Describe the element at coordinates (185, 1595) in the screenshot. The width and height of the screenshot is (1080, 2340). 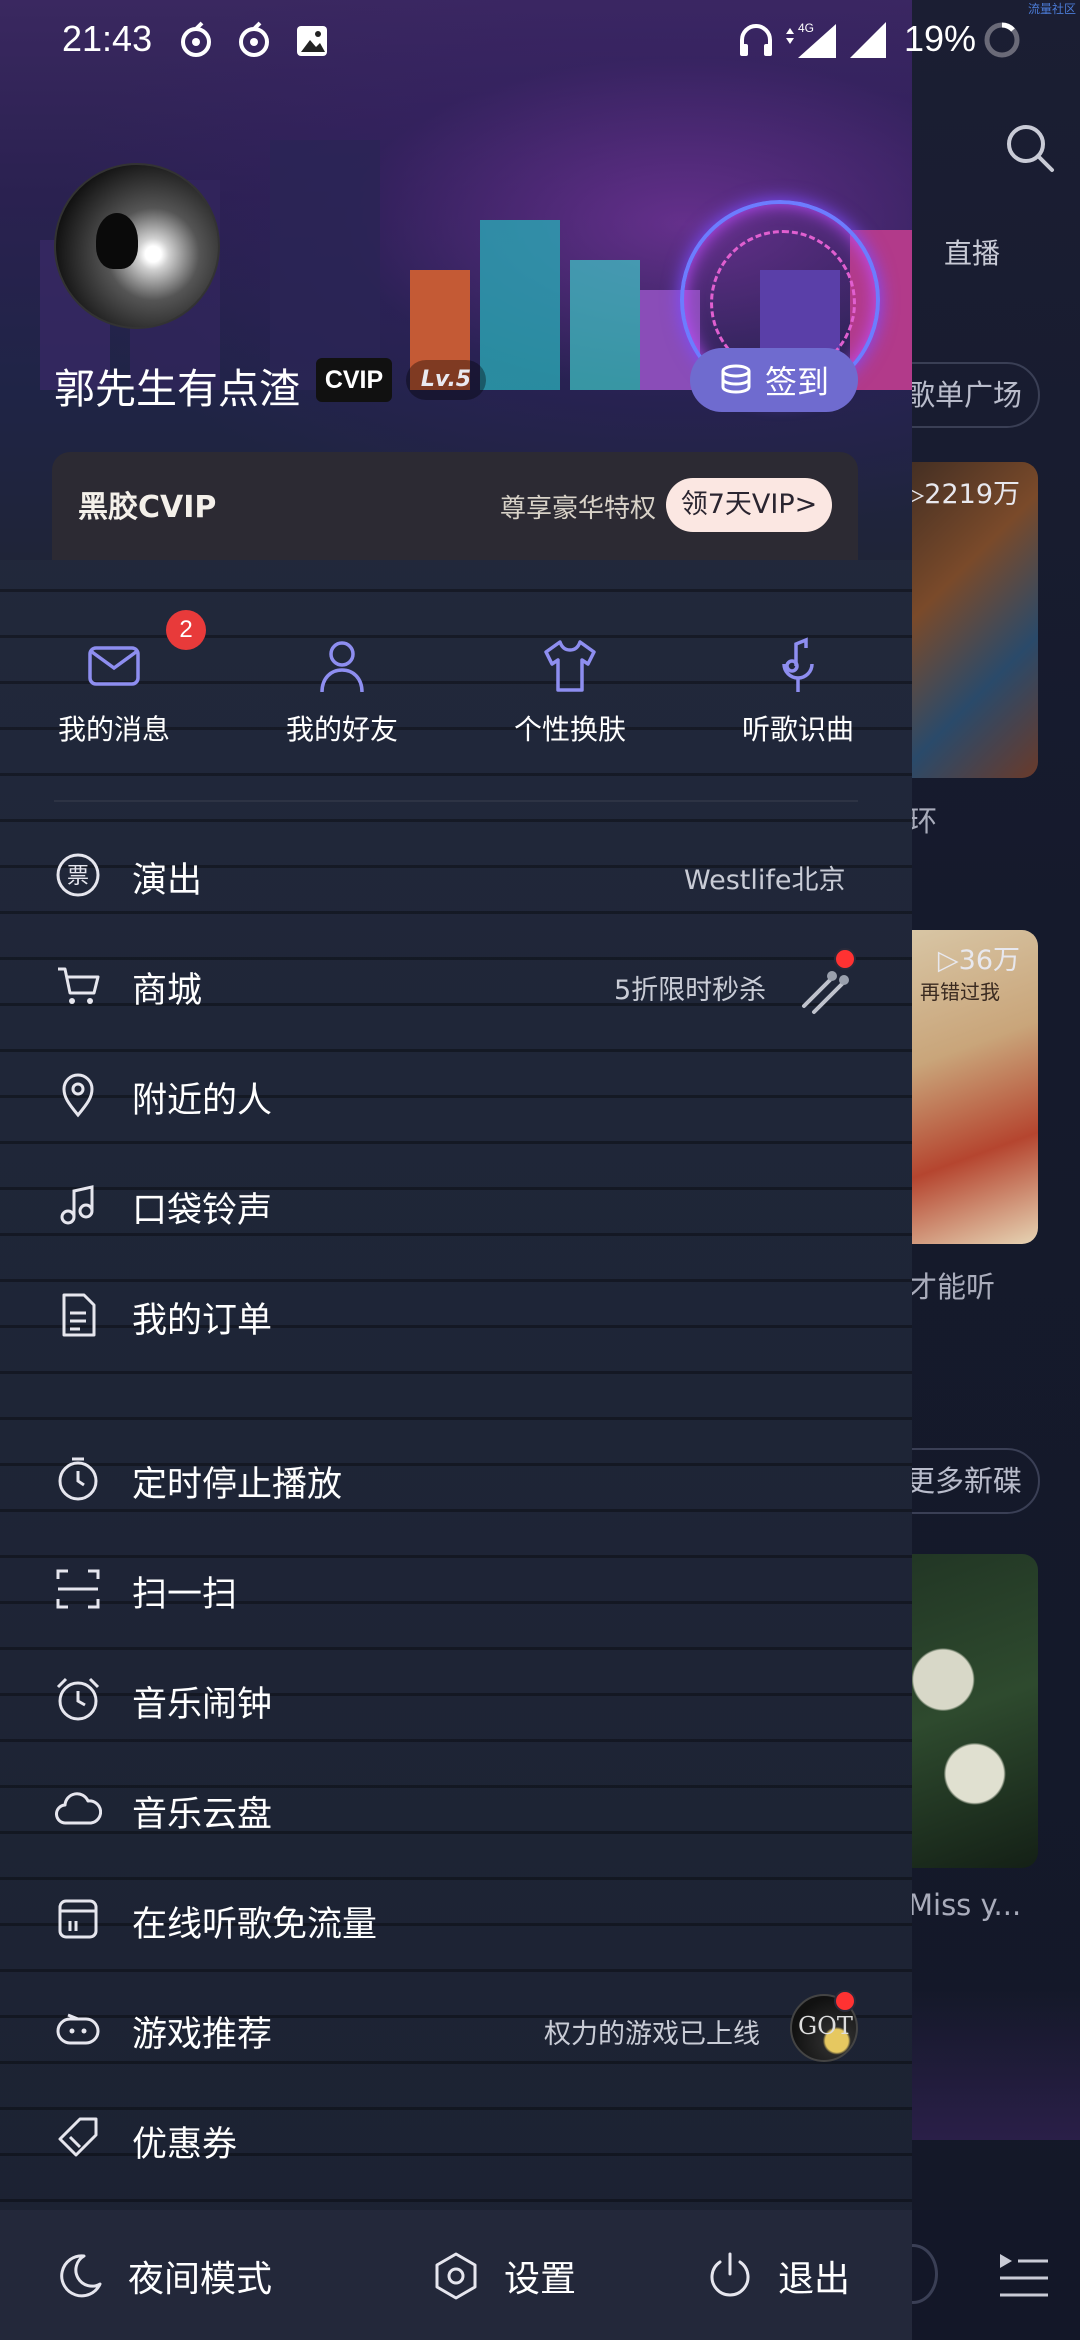
I see `menu-label: 扫一扫` at that location.